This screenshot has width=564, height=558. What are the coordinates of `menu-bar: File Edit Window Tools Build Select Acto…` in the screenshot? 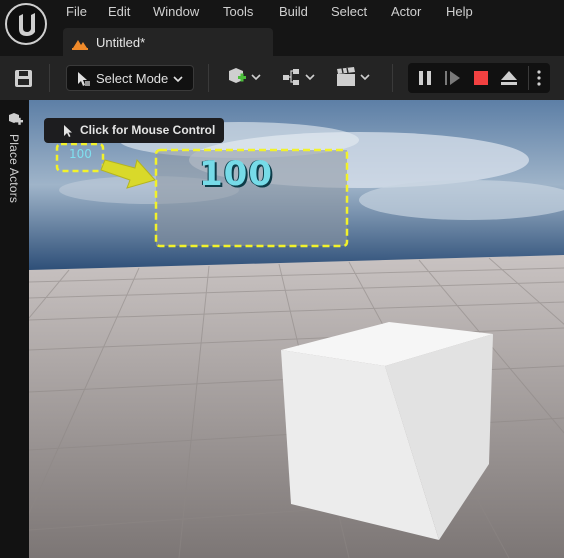 It's located at (282, 28).